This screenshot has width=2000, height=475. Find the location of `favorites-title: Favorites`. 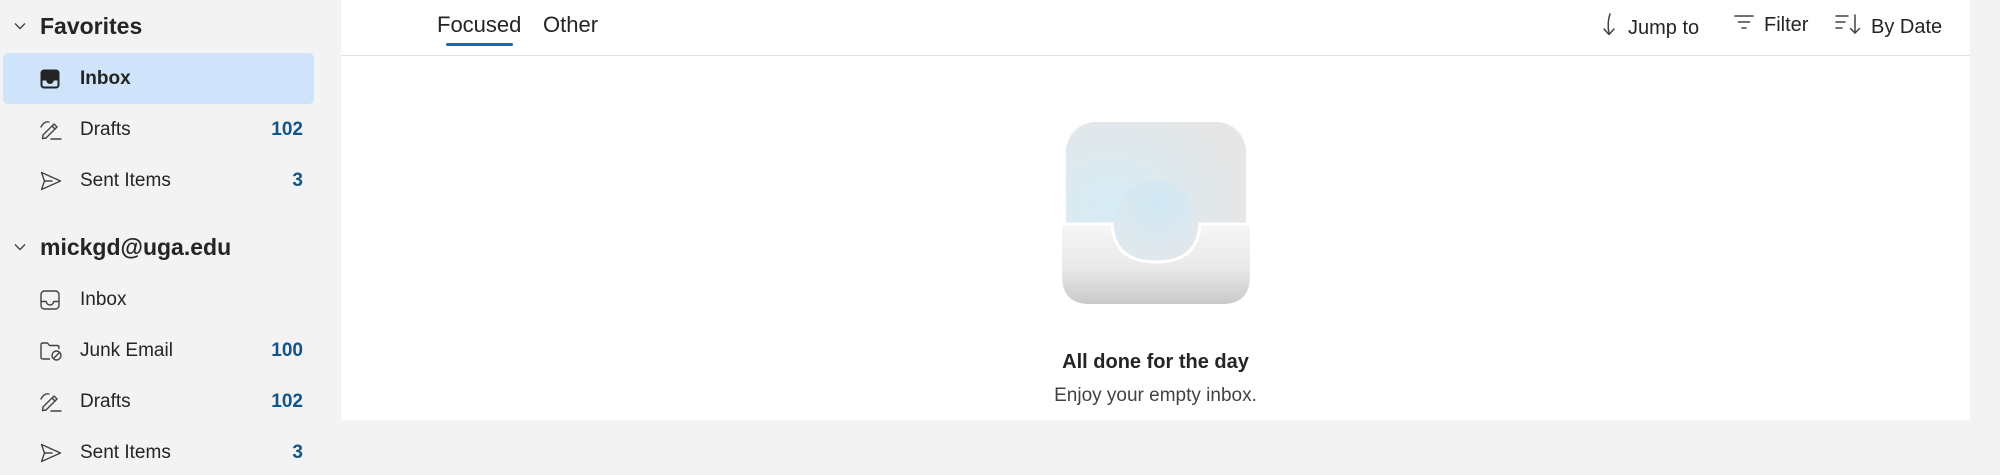

favorites-title: Favorites is located at coordinates (91, 25).